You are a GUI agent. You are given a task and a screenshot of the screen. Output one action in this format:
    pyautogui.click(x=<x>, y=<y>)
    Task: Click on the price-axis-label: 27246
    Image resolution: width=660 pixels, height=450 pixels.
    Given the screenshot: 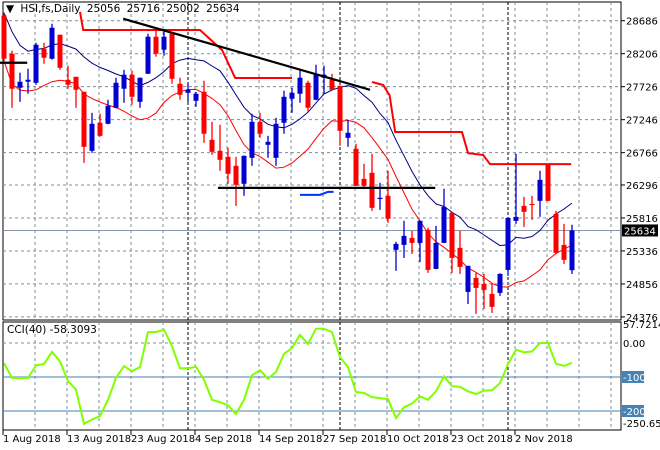 What is the action you would take?
    pyautogui.click(x=642, y=121)
    